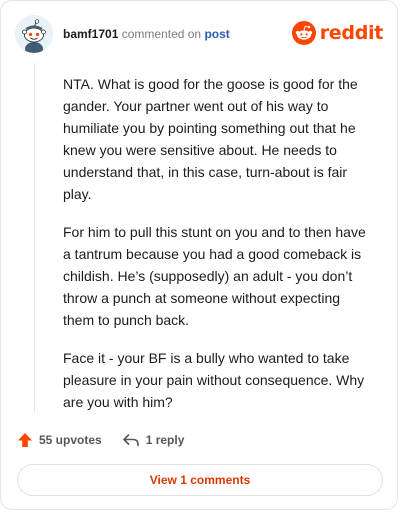 The width and height of the screenshot is (400, 512). I want to click on commented-on-text: commented on, so click(161, 34).